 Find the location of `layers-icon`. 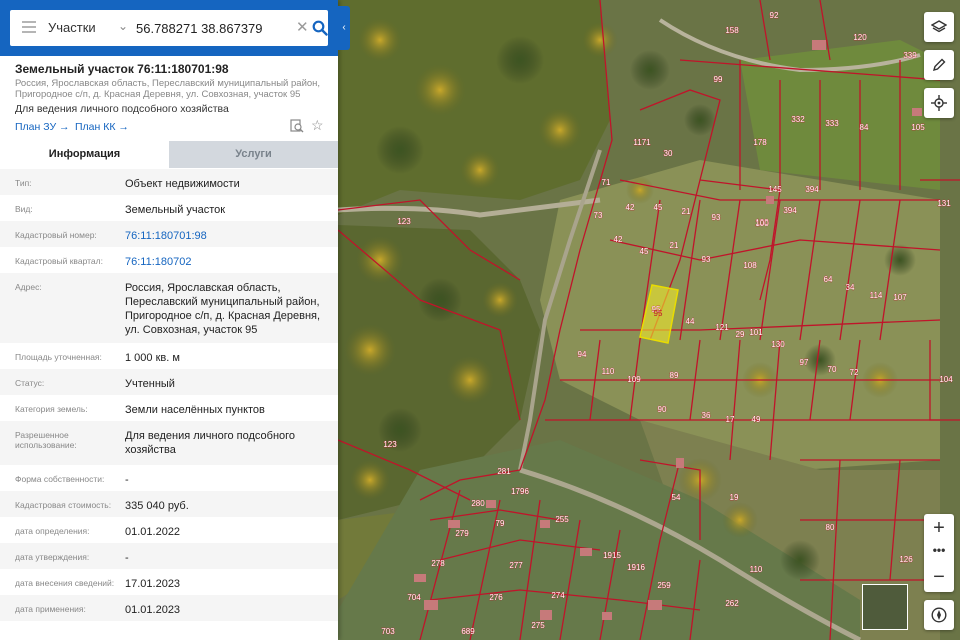

layers-icon is located at coordinates (939, 26).